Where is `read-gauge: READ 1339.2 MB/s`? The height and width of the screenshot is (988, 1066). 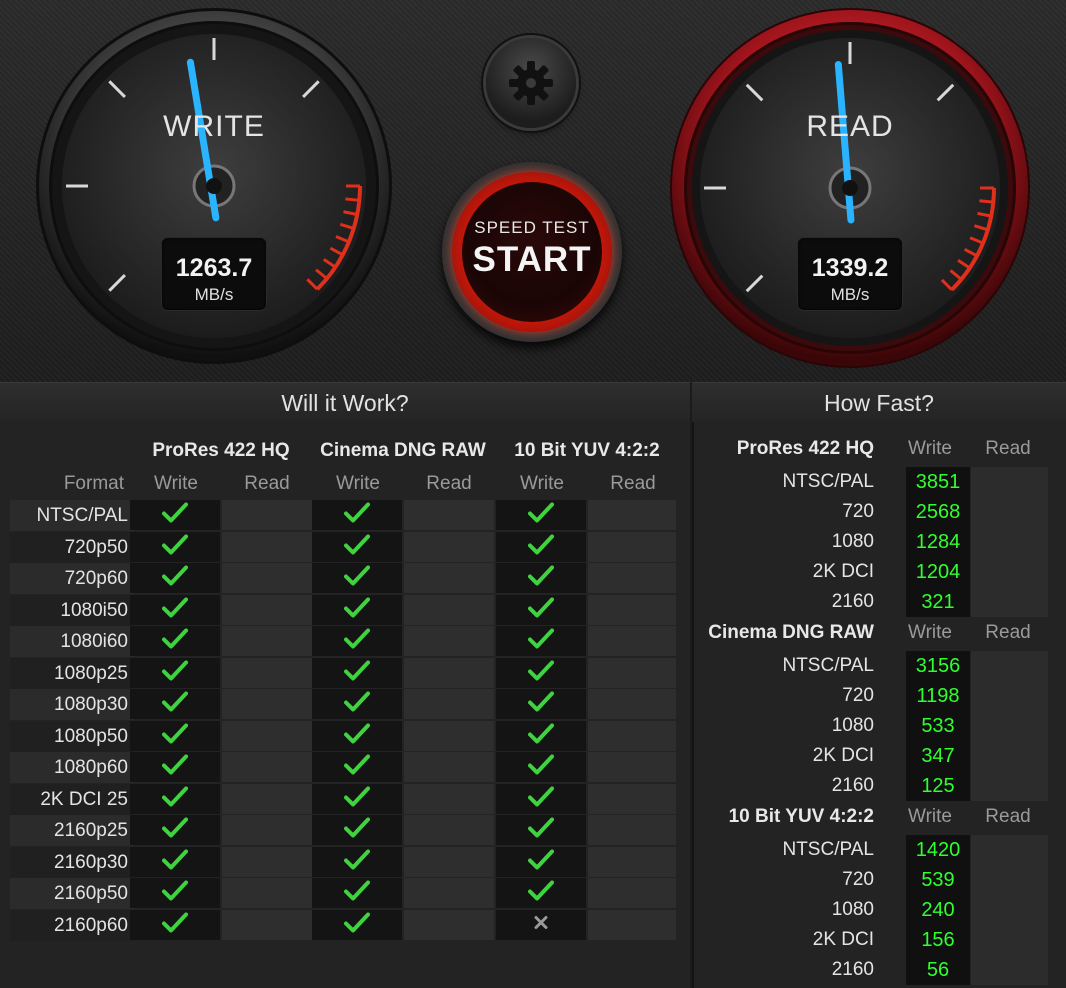 read-gauge: READ 1339.2 MB/s is located at coordinates (850, 188).